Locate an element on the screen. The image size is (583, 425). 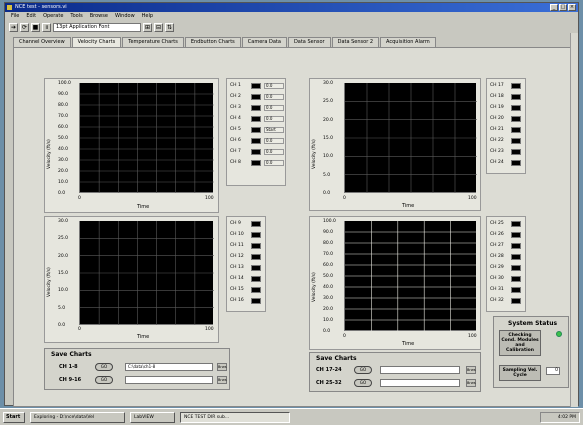
run-continuous-icon: ⟳ is located at coordinates (24, 27).